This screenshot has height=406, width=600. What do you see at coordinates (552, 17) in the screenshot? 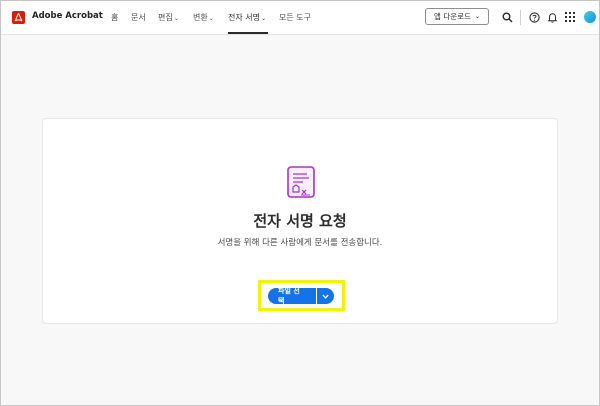
I see `notification-bell-icon` at bounding box center [552, 17].